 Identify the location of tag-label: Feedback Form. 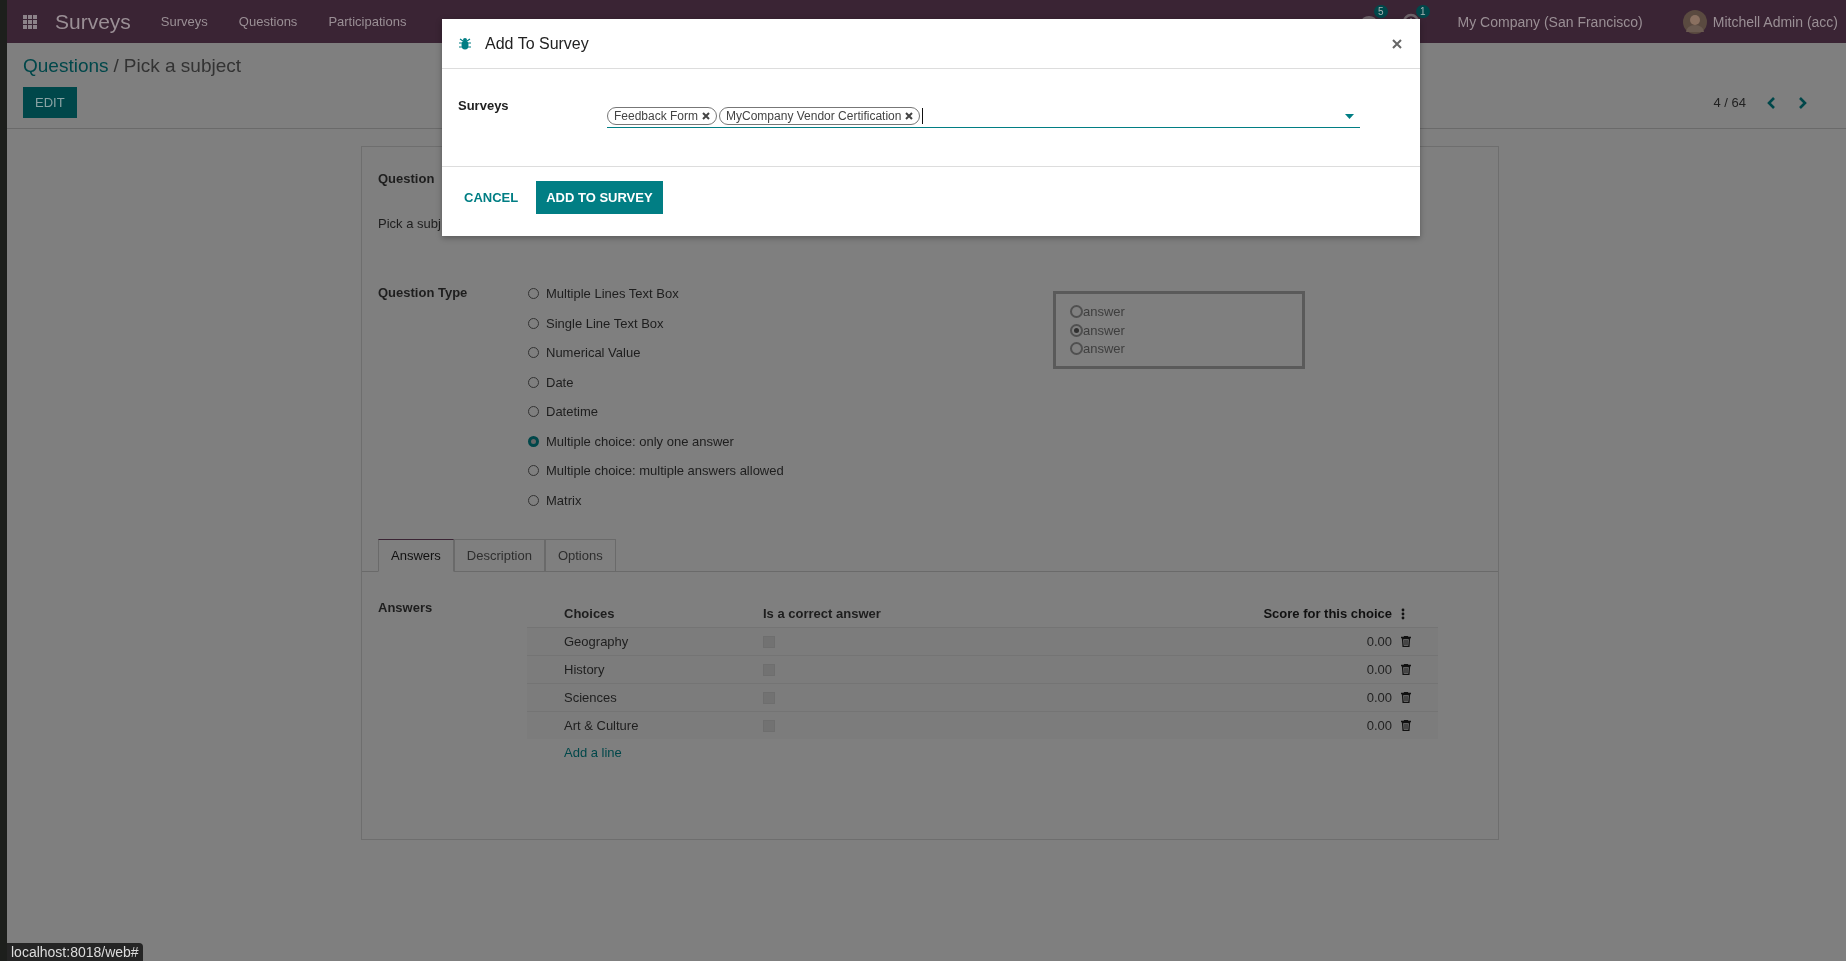
(656, 116).